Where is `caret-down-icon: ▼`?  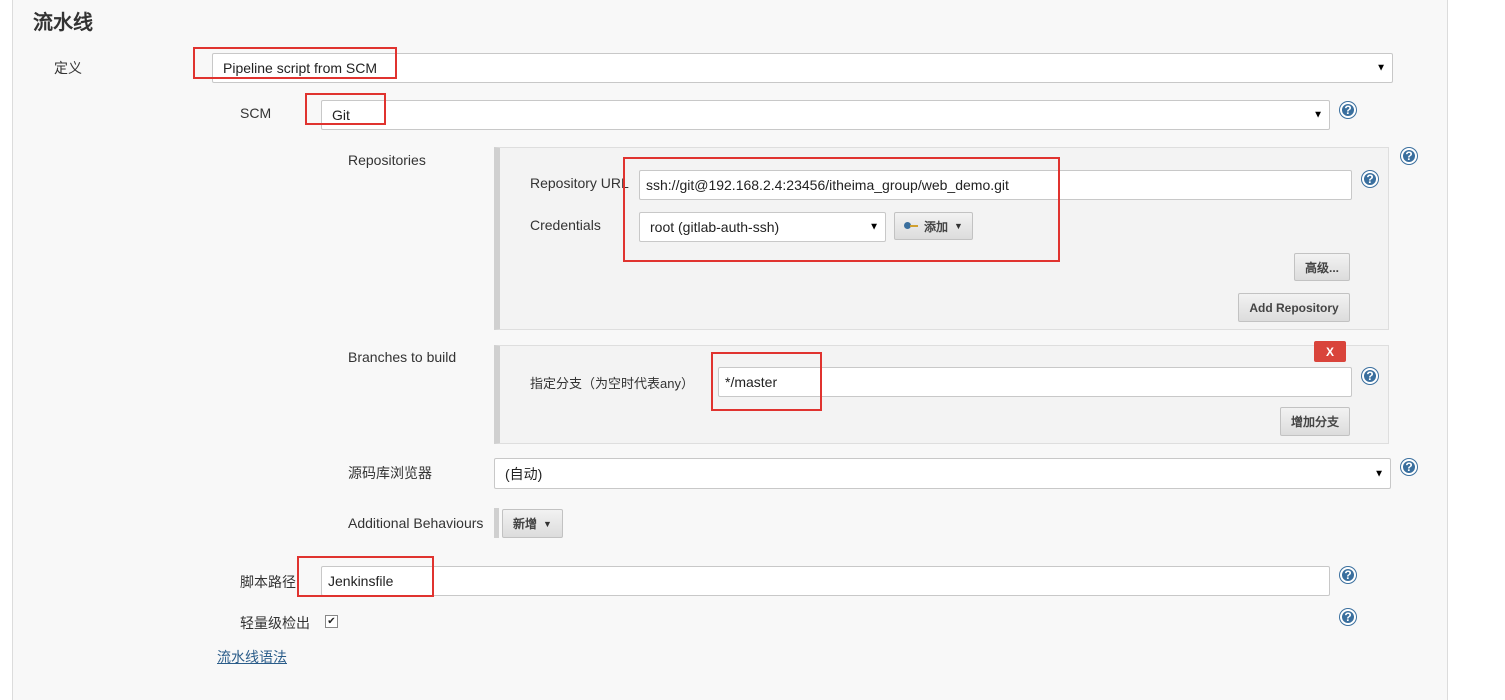
caret-down-icon: ▼ is located at coordinates (547, 523).